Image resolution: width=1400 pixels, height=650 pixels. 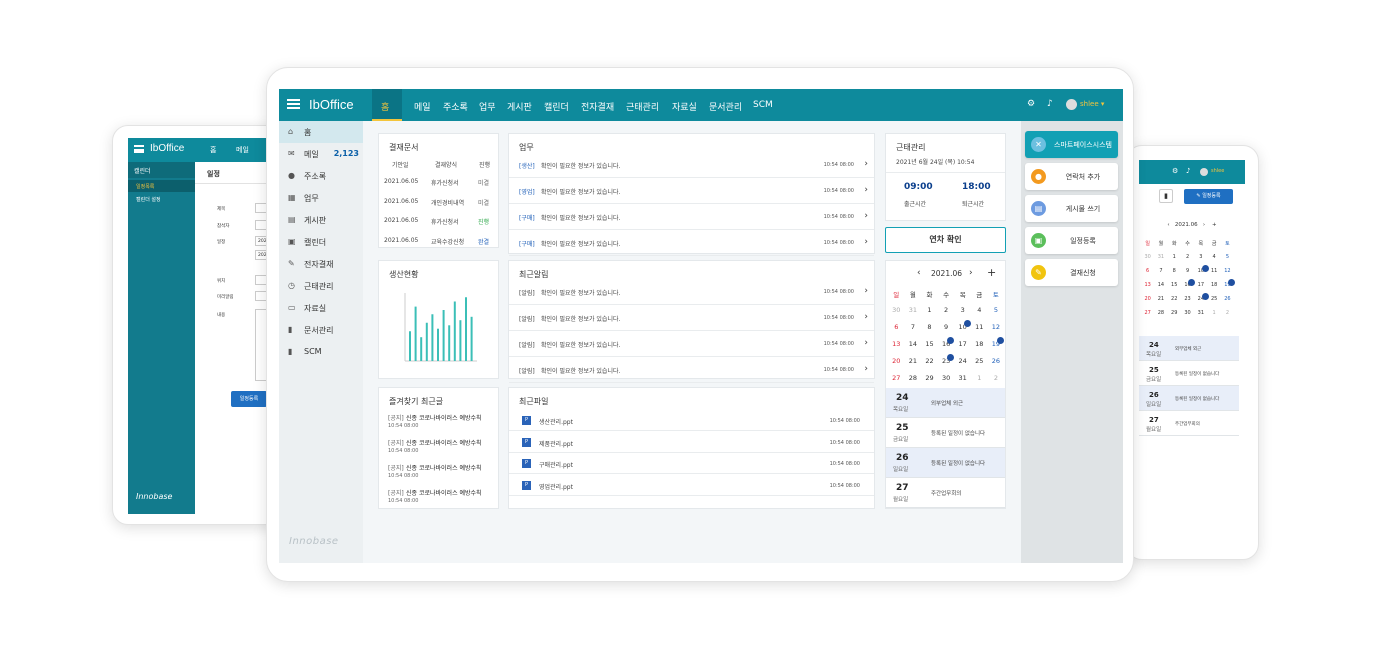 I want to click on calendar-day: 23, so click(x=1187, y=299).